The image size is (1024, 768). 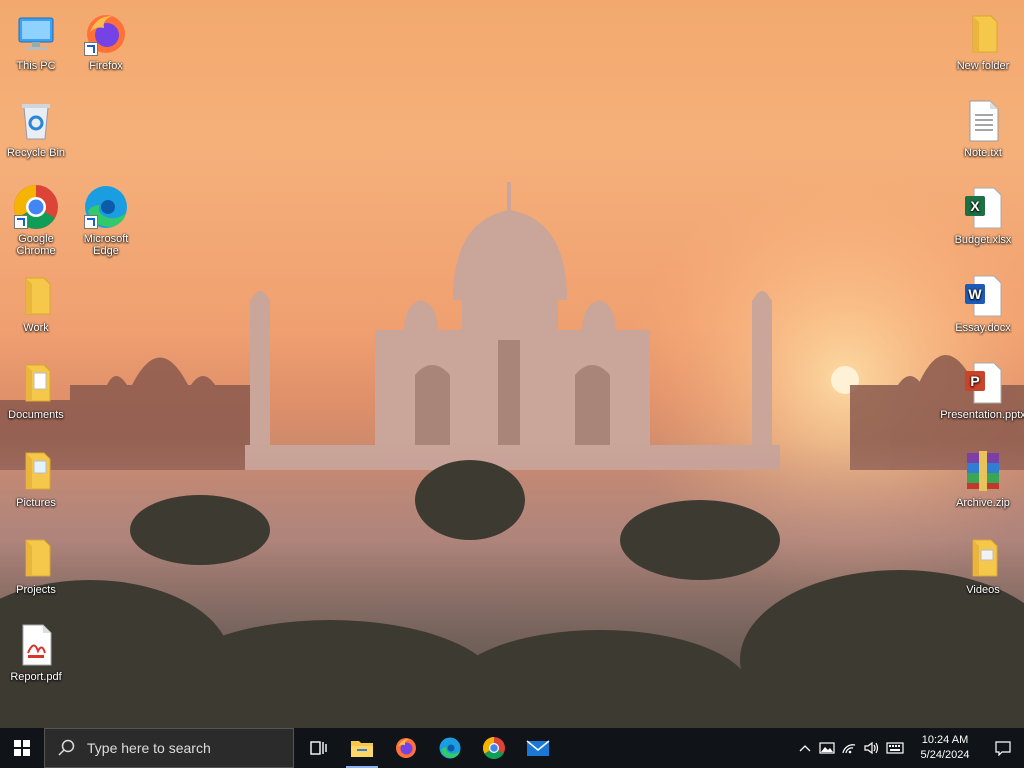 I want to click on desktop-icon-label: Report.pdf, so click(x=36, y=677).